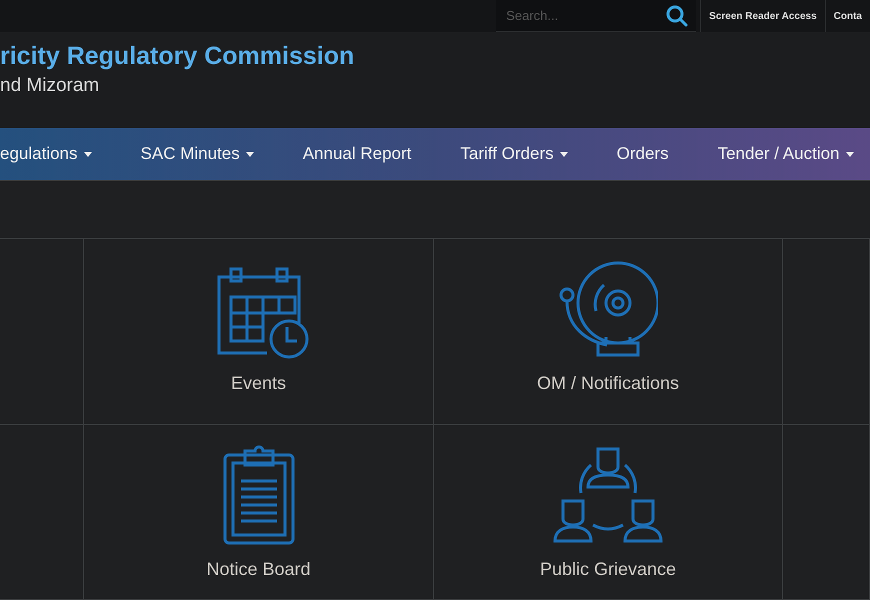 The width and height of the screenshot is (870, 600). What do you see at coordinates (197, 154) in the screenshot?
I see `nav-item: SAC Minutes` at bounding box center [197, 154].